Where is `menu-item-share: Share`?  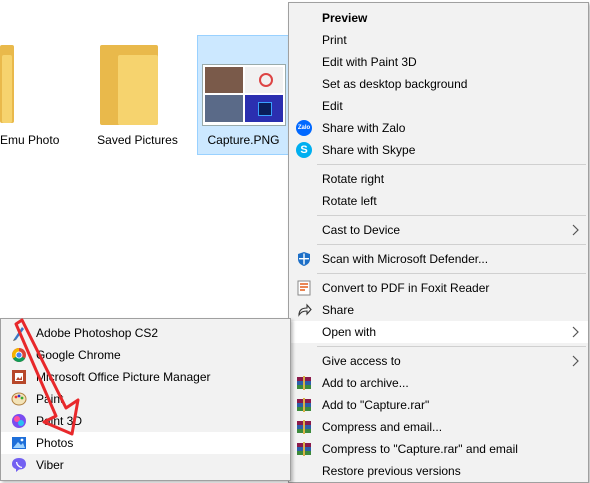 menu-item-share: Share is located at coordinates (438, 310).